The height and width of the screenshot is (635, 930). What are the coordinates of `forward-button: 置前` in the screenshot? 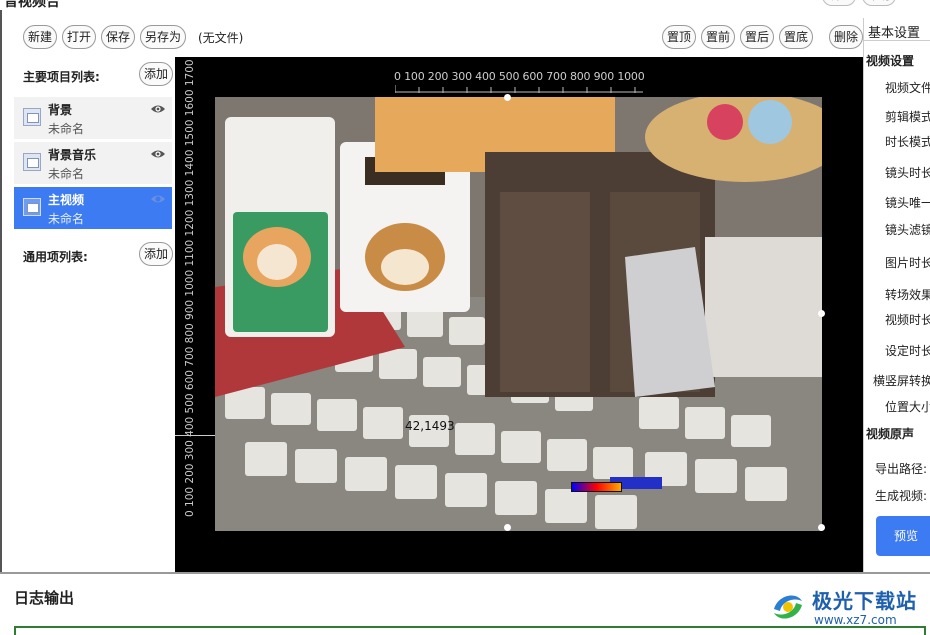 It's located at (718, 37).